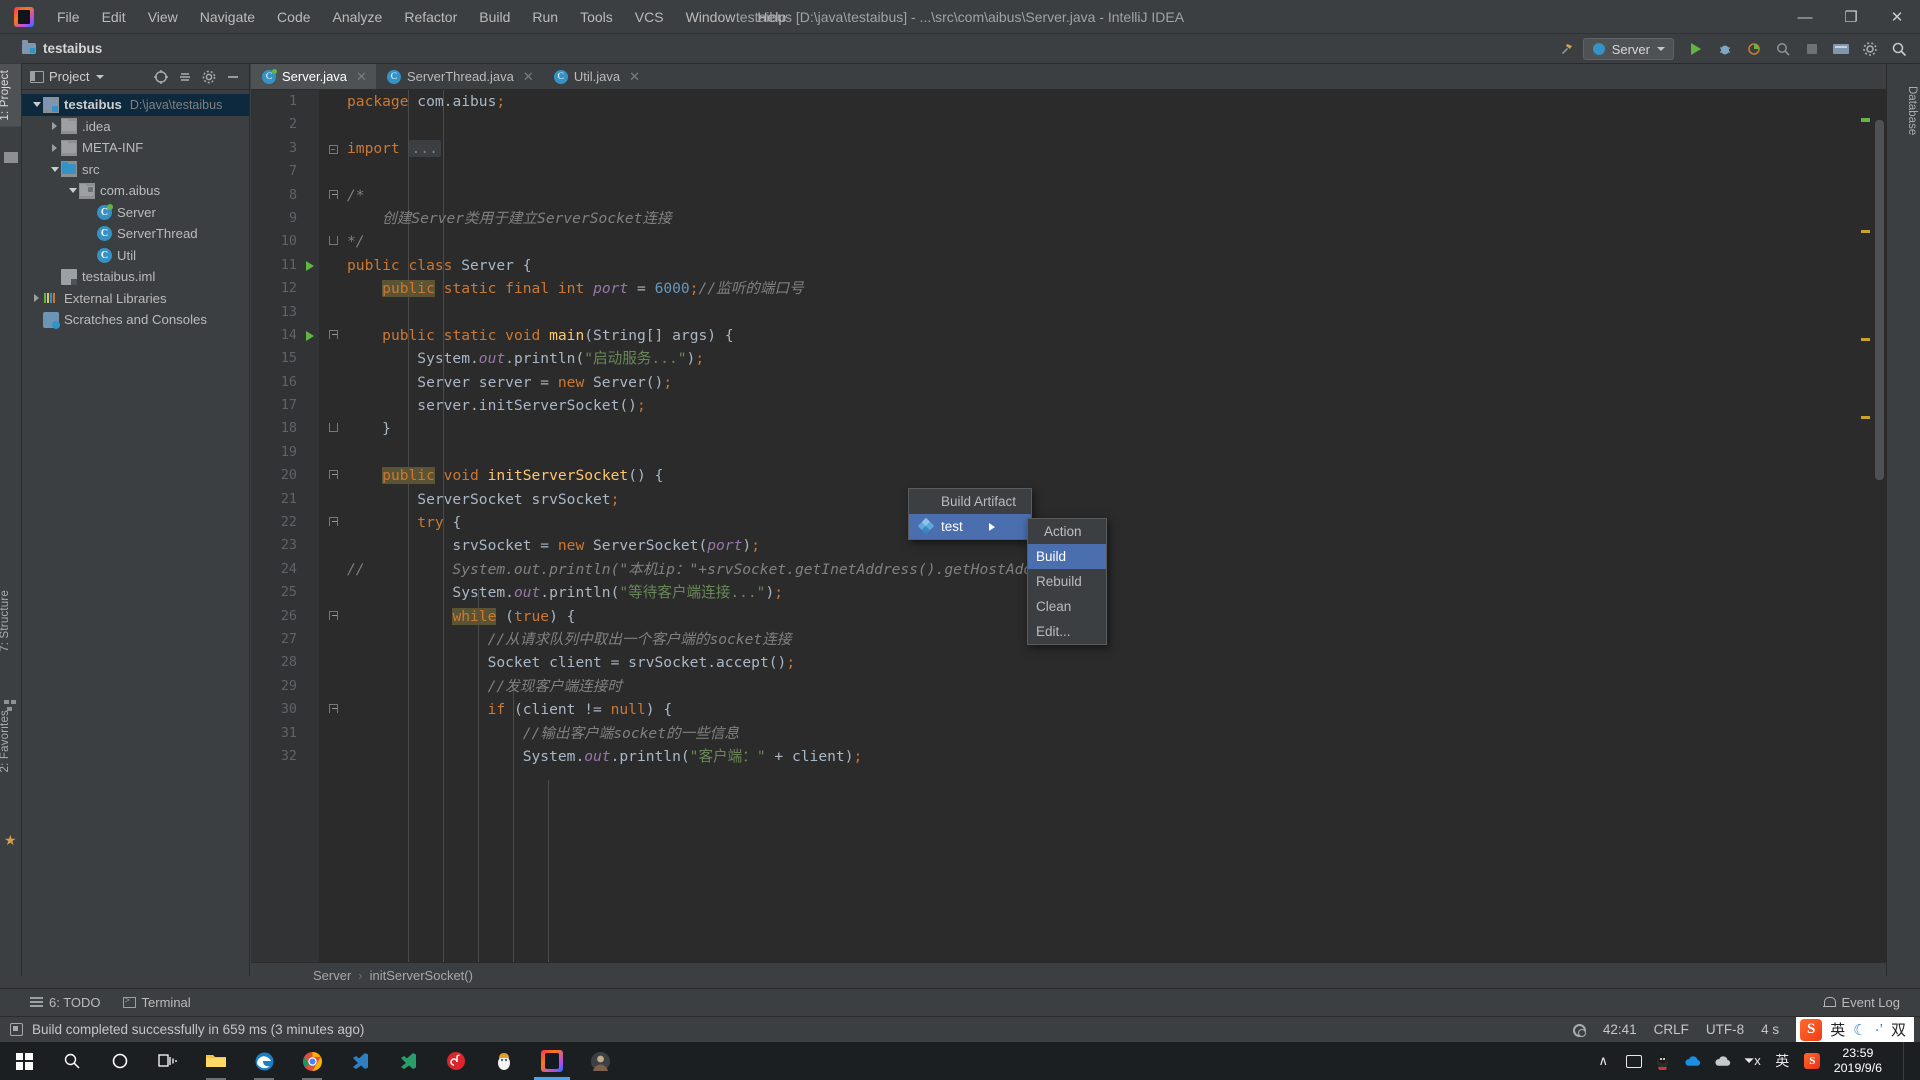  Describe the element at coordinates (1783, 49) in the screenshot. I see `attach-profiler-icon` at that location.